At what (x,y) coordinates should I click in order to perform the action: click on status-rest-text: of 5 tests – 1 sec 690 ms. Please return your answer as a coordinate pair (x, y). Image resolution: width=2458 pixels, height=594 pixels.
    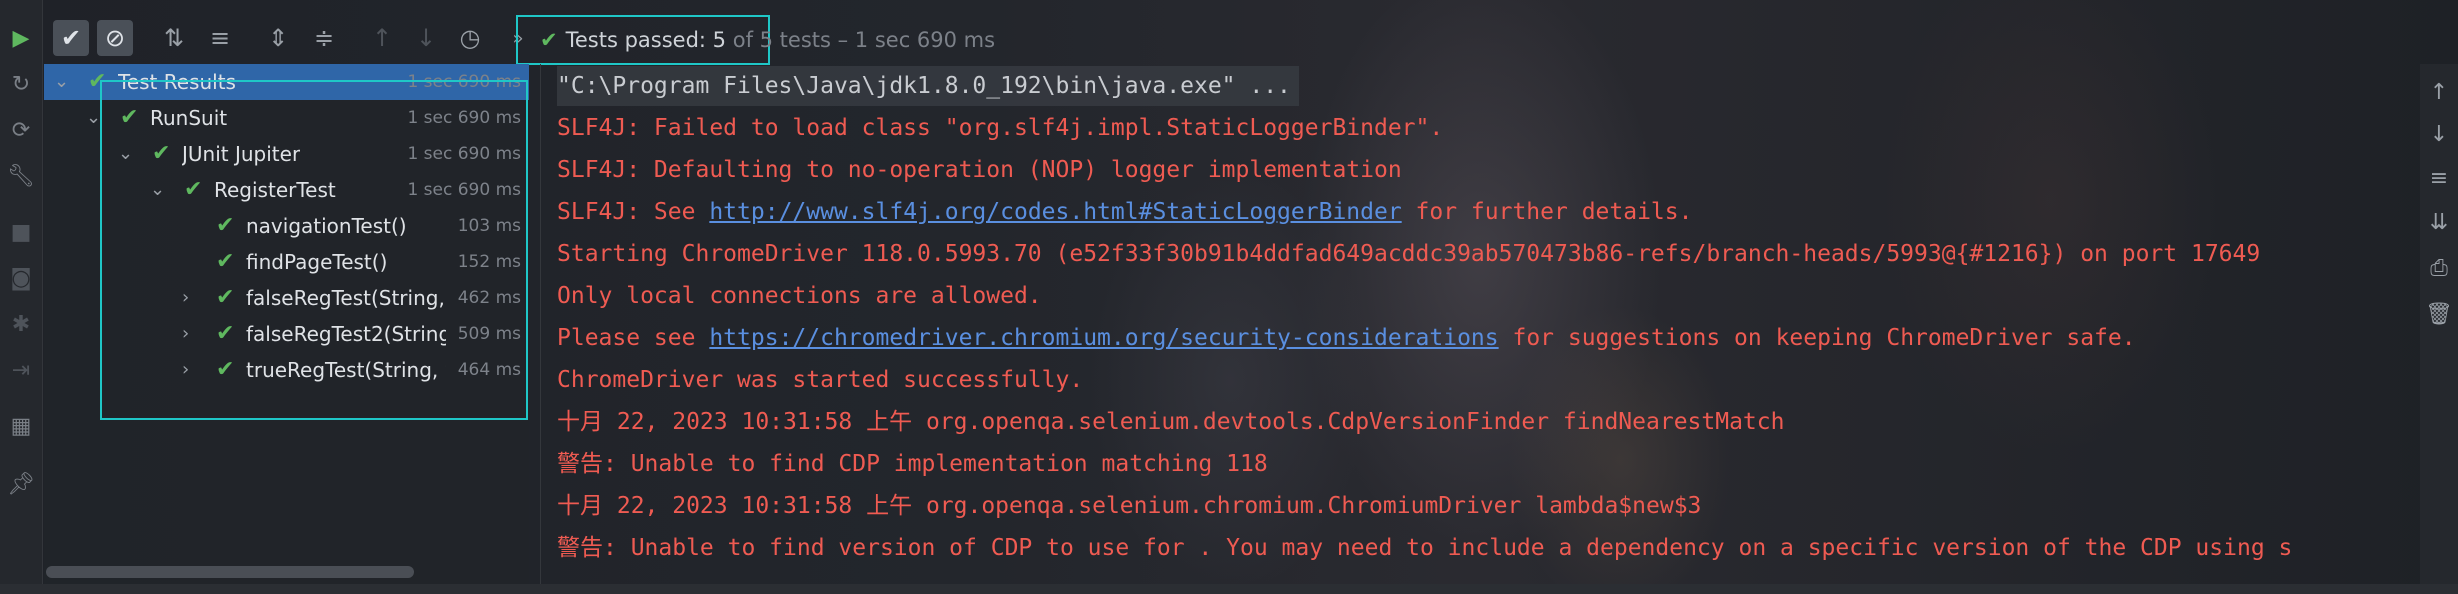
    Looking at the image, I should click on (861, 40).